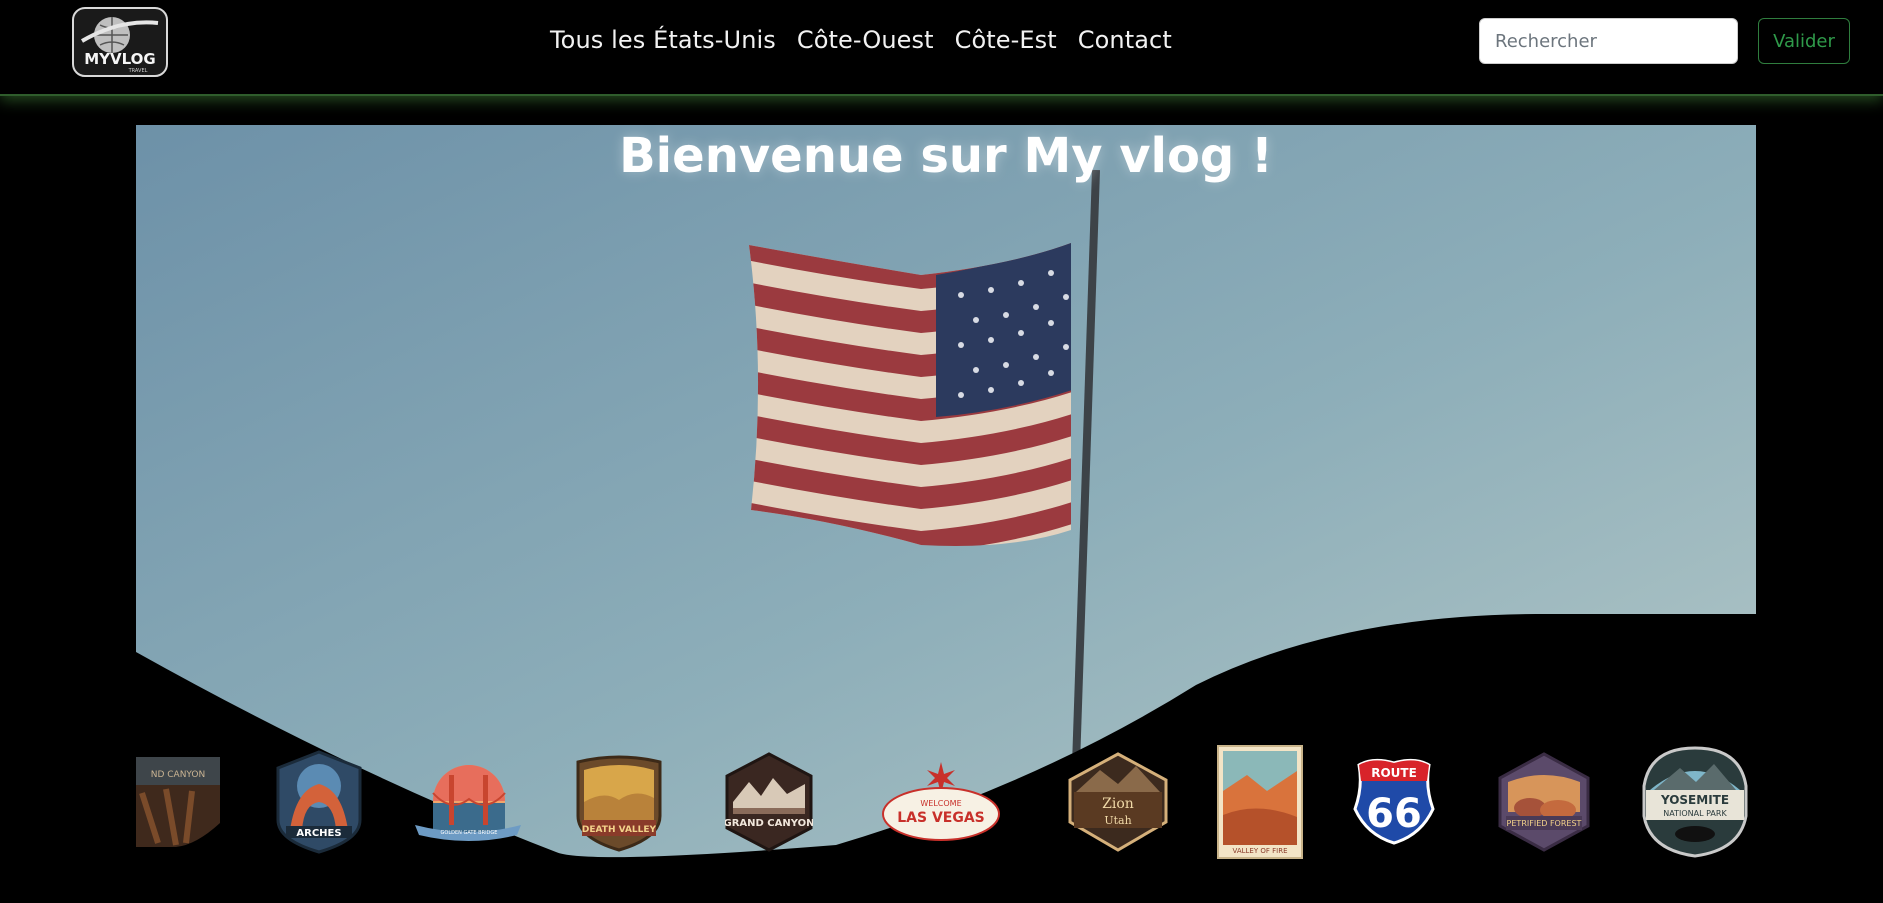  What do you see at coordinates (663, 40) in the screenshot?
I see `nav-link-tous-les-etats-unis: Tous les États-Unis` at bounding box center [663, 40].